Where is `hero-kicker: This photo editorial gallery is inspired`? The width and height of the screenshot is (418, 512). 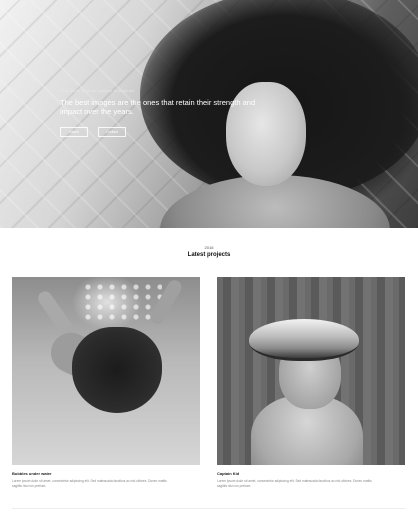
hero-kicker: This photo editorial gallery is inspired is located at coordinates (97, 90).